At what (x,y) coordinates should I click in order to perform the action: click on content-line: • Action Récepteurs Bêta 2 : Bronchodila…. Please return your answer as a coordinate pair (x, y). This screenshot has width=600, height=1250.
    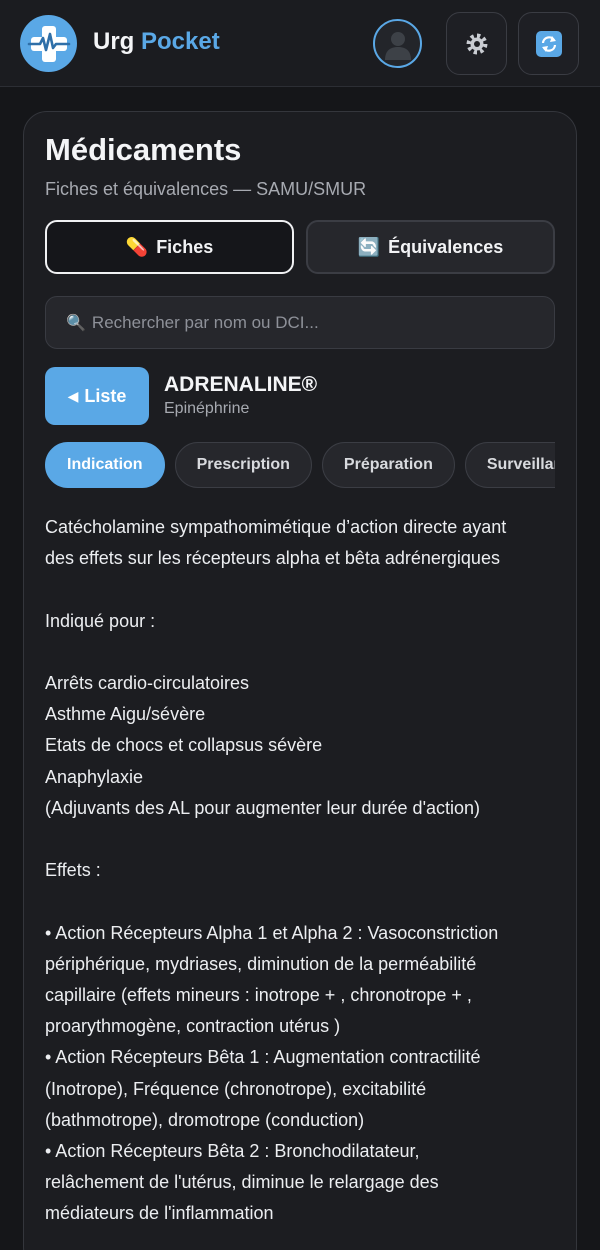
    Looking at the image, I should click on (232, 1151).